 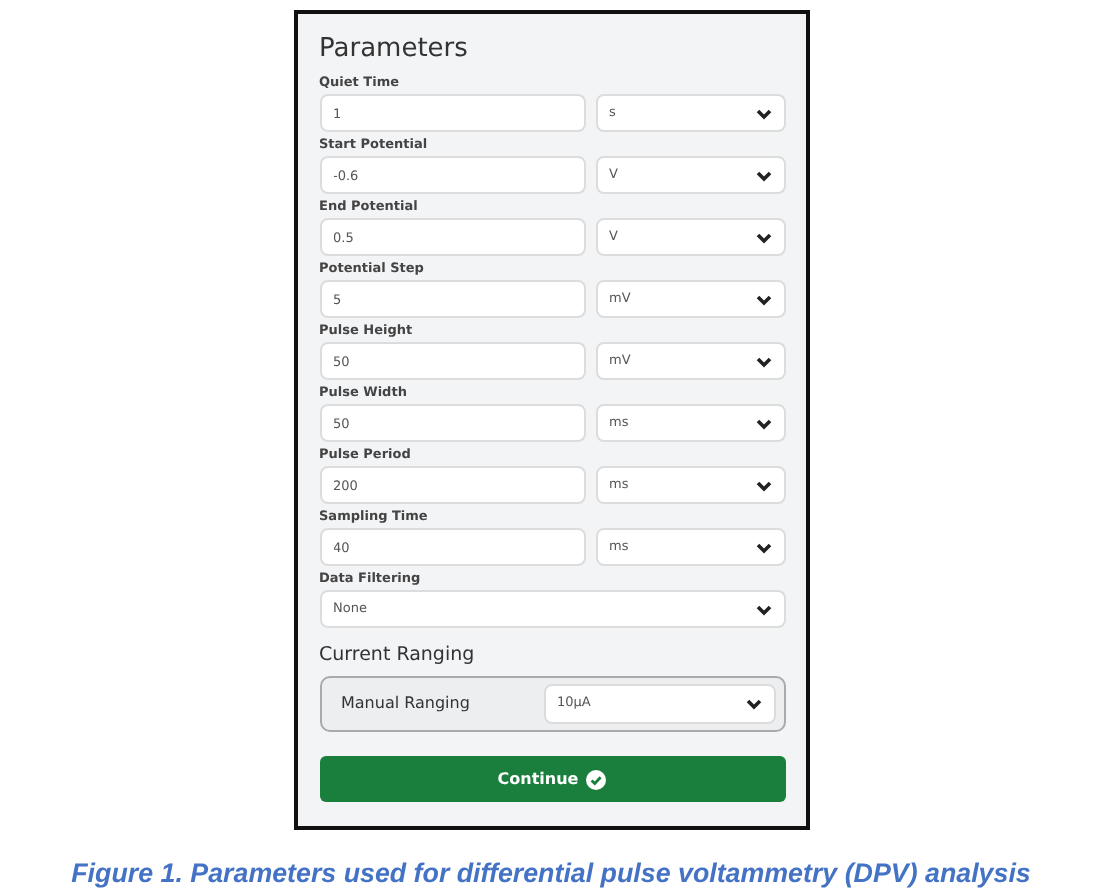 What do you see at coordinates (398, 656) in the screenshot?
I see `section-heading: Current Ranging` at bounding box center [398, 656].